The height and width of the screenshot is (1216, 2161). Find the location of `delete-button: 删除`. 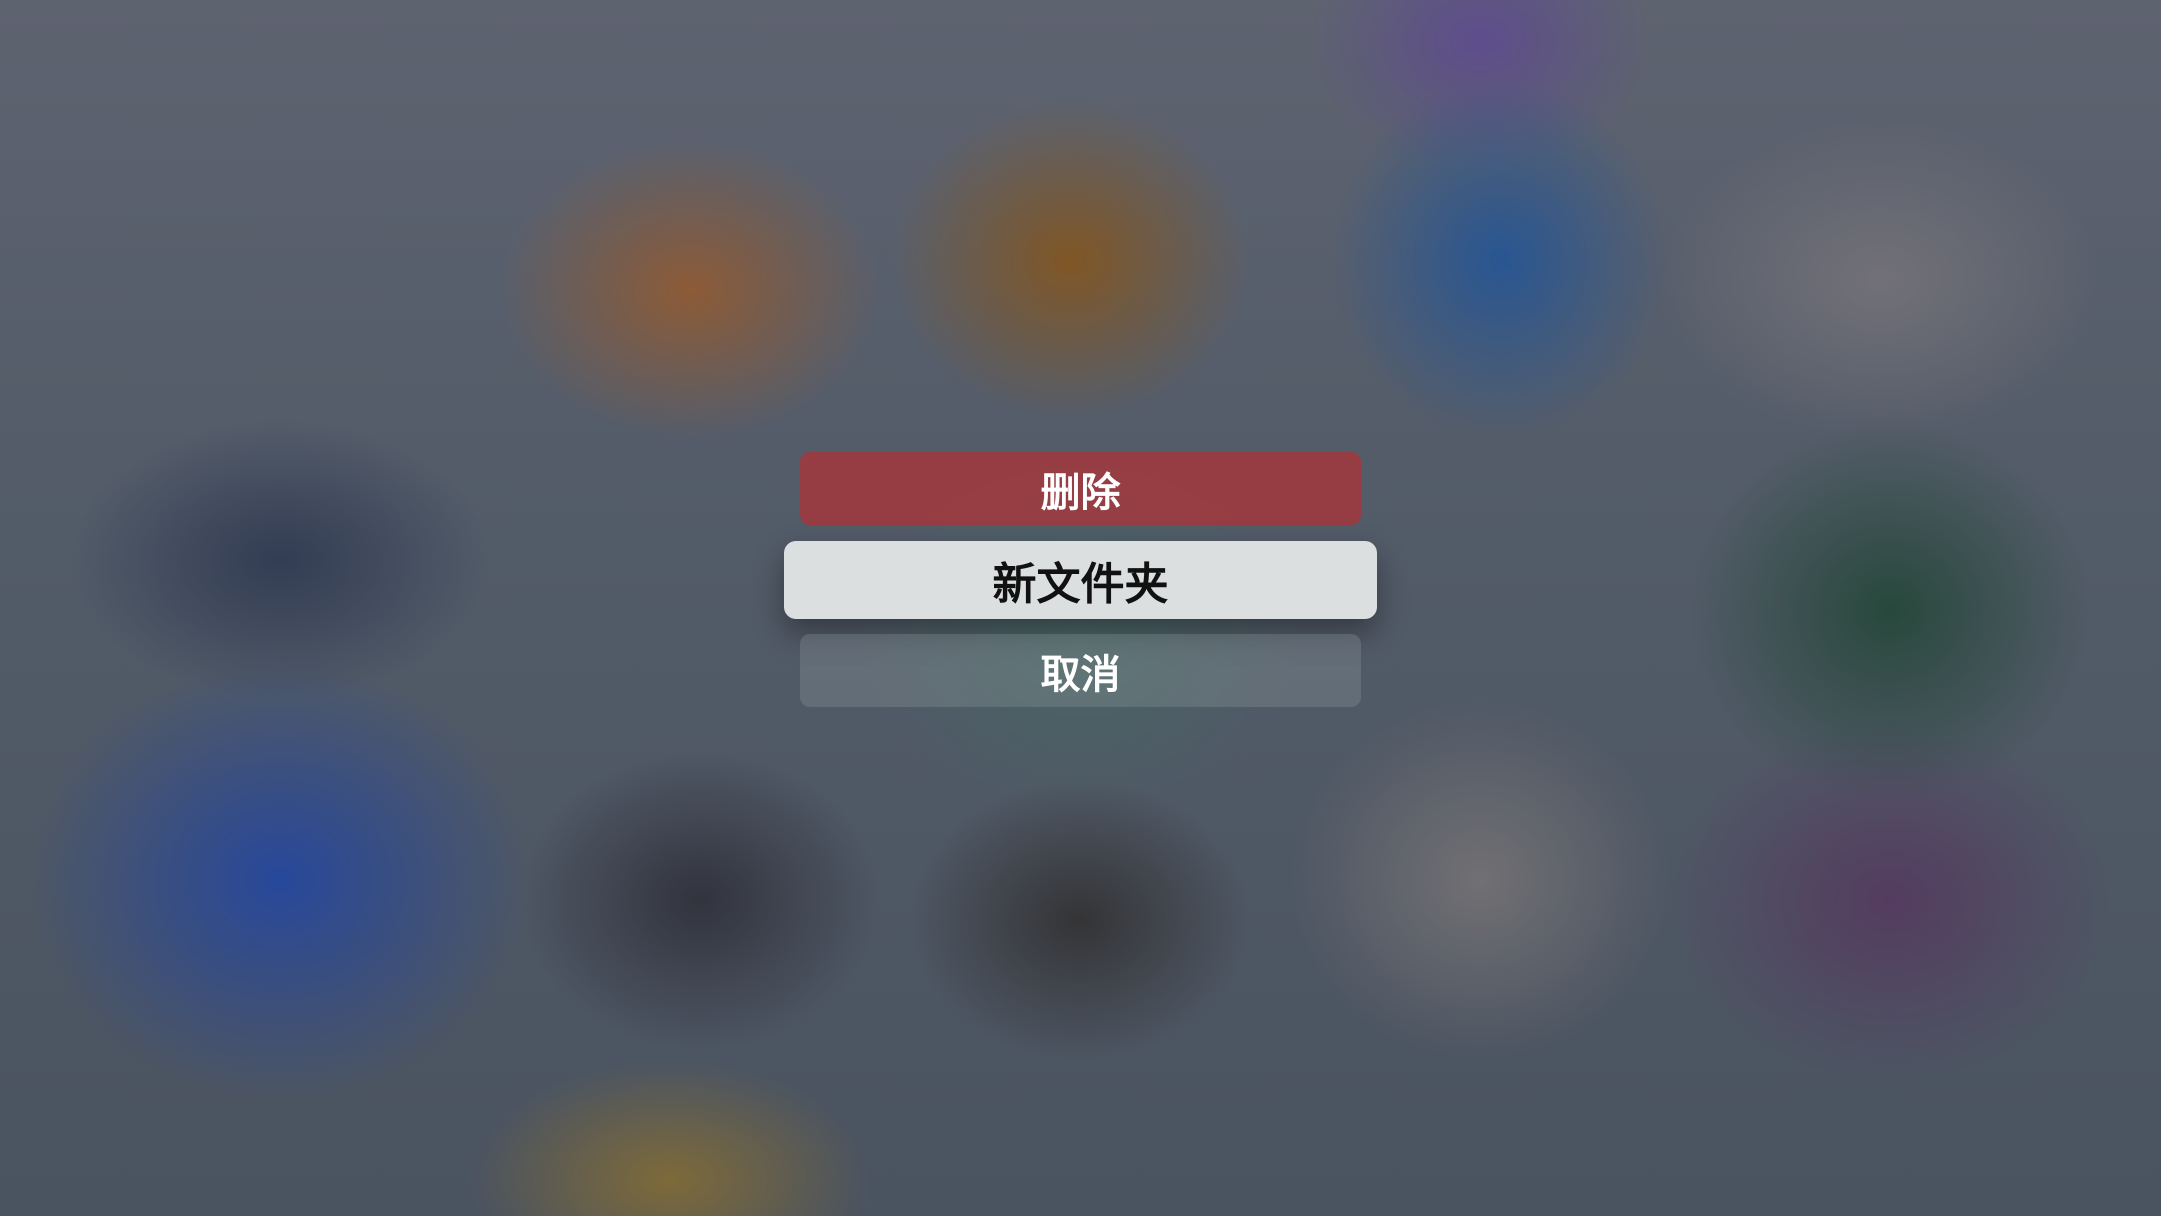

delete-button: 删除 is located at coordinates (1080, 488).